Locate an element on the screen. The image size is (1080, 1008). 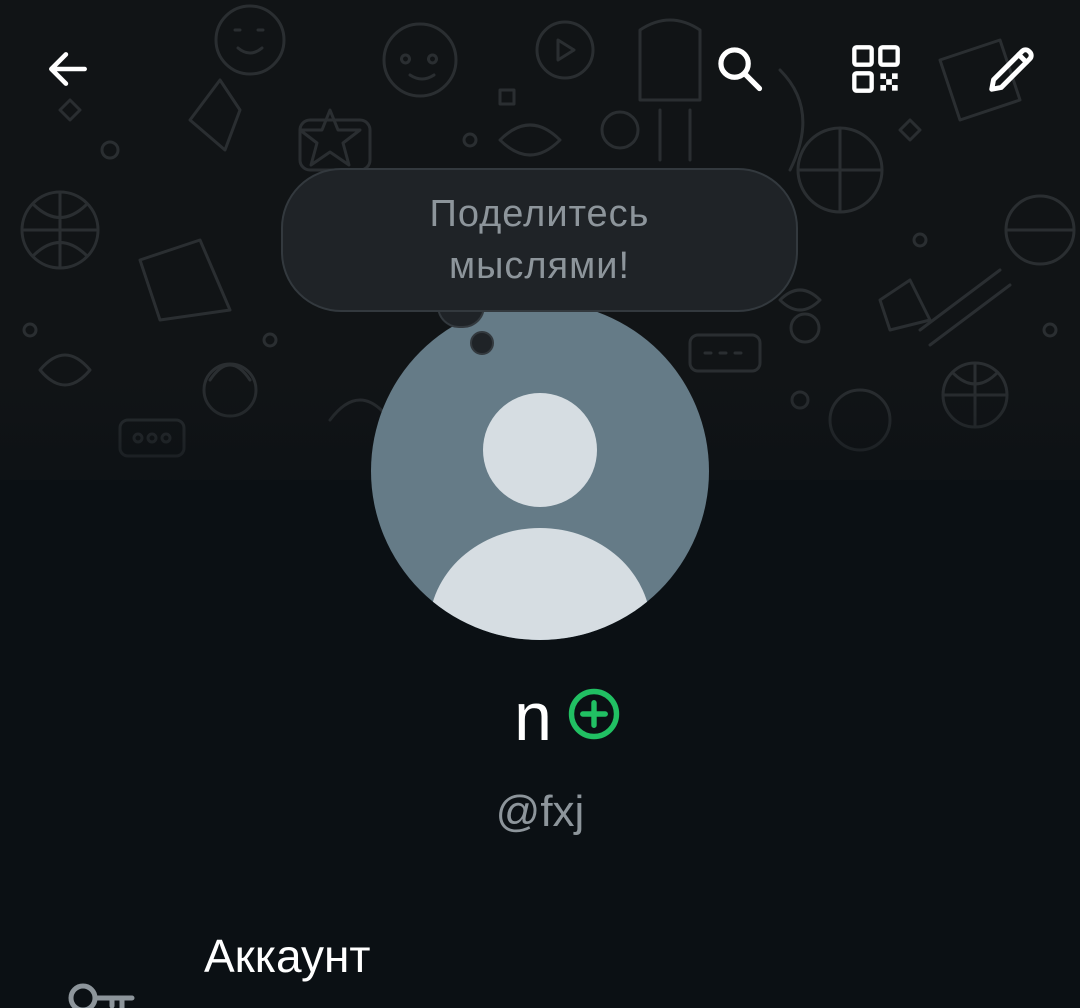
qr-code-icon is located at coordinates (876, 69).